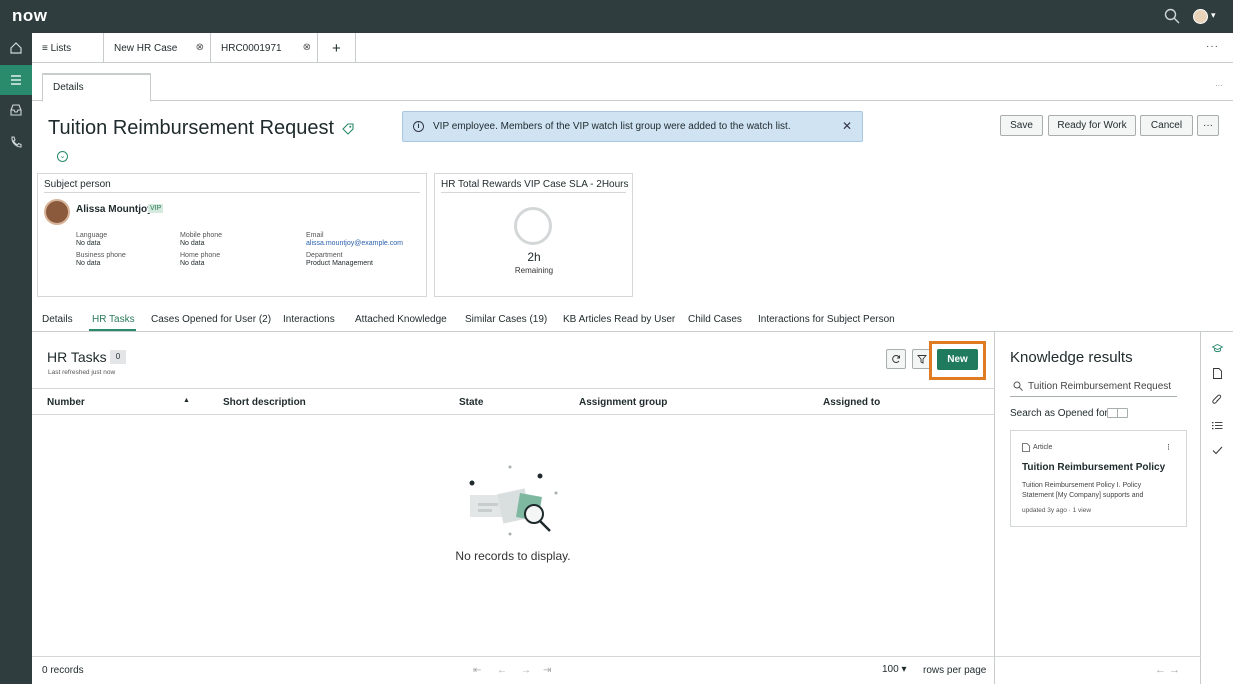 This screenshot has width=1233, height=684. I want to click on empty-state-text: No records to display., so click(513, 556).